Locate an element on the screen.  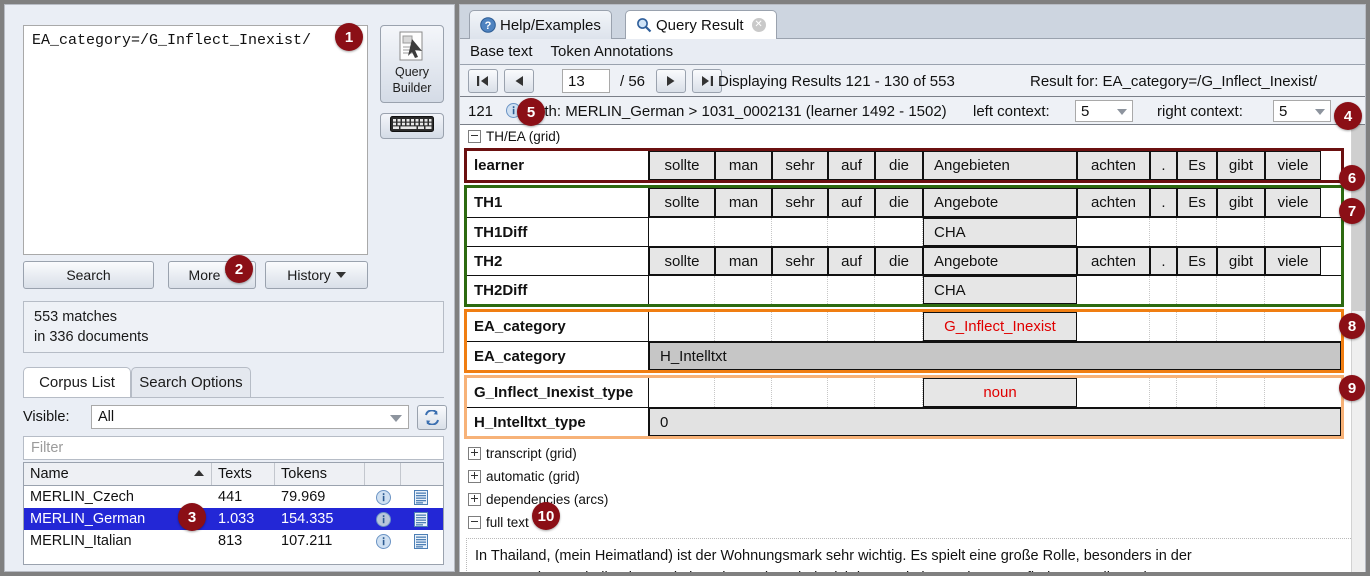
menu-base-text: Base text is located at coordinates (501, 51).